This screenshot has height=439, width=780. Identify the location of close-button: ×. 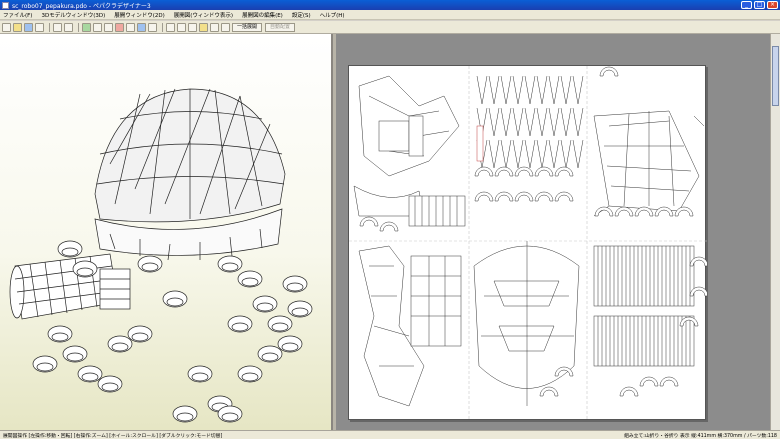
(772, 5).